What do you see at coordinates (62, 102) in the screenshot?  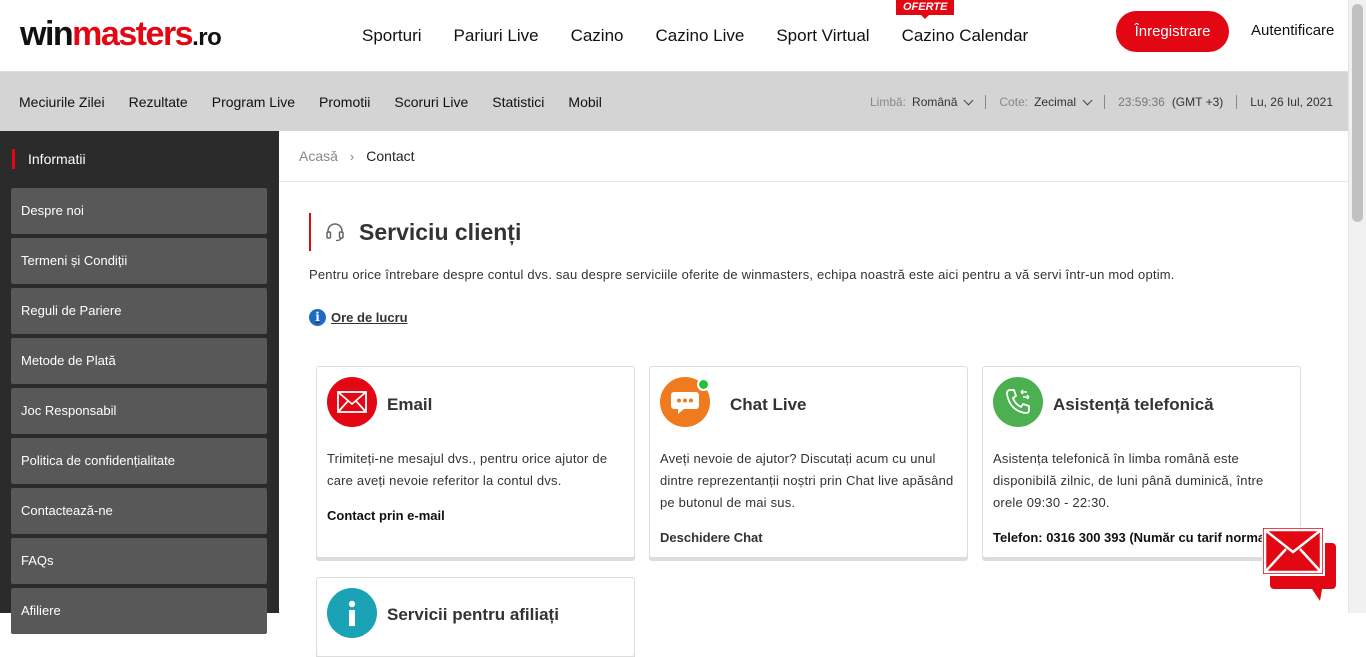 I see `subnav-meciurile-zilei: Meciurile Zilei` at bounding box center [62, 102].